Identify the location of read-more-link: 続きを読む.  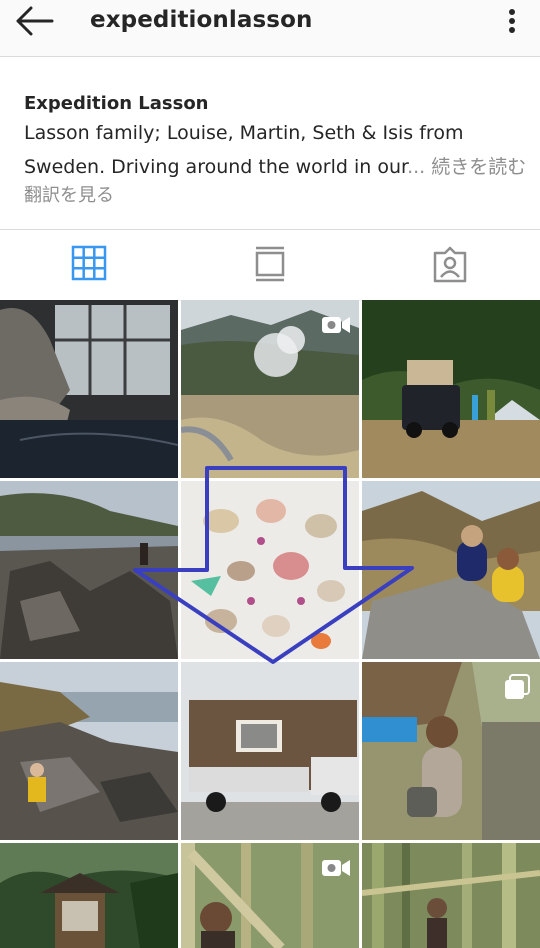
(478, 167).